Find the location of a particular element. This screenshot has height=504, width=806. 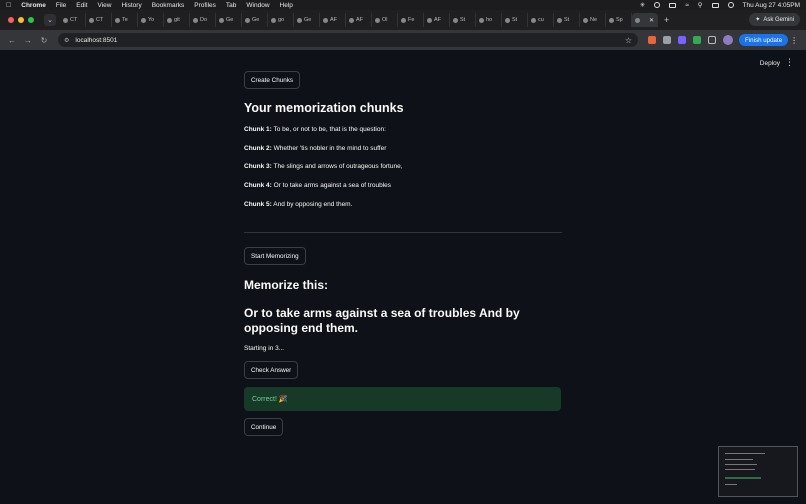

reload-icon: ↻ is located at coordinates (44, 40).